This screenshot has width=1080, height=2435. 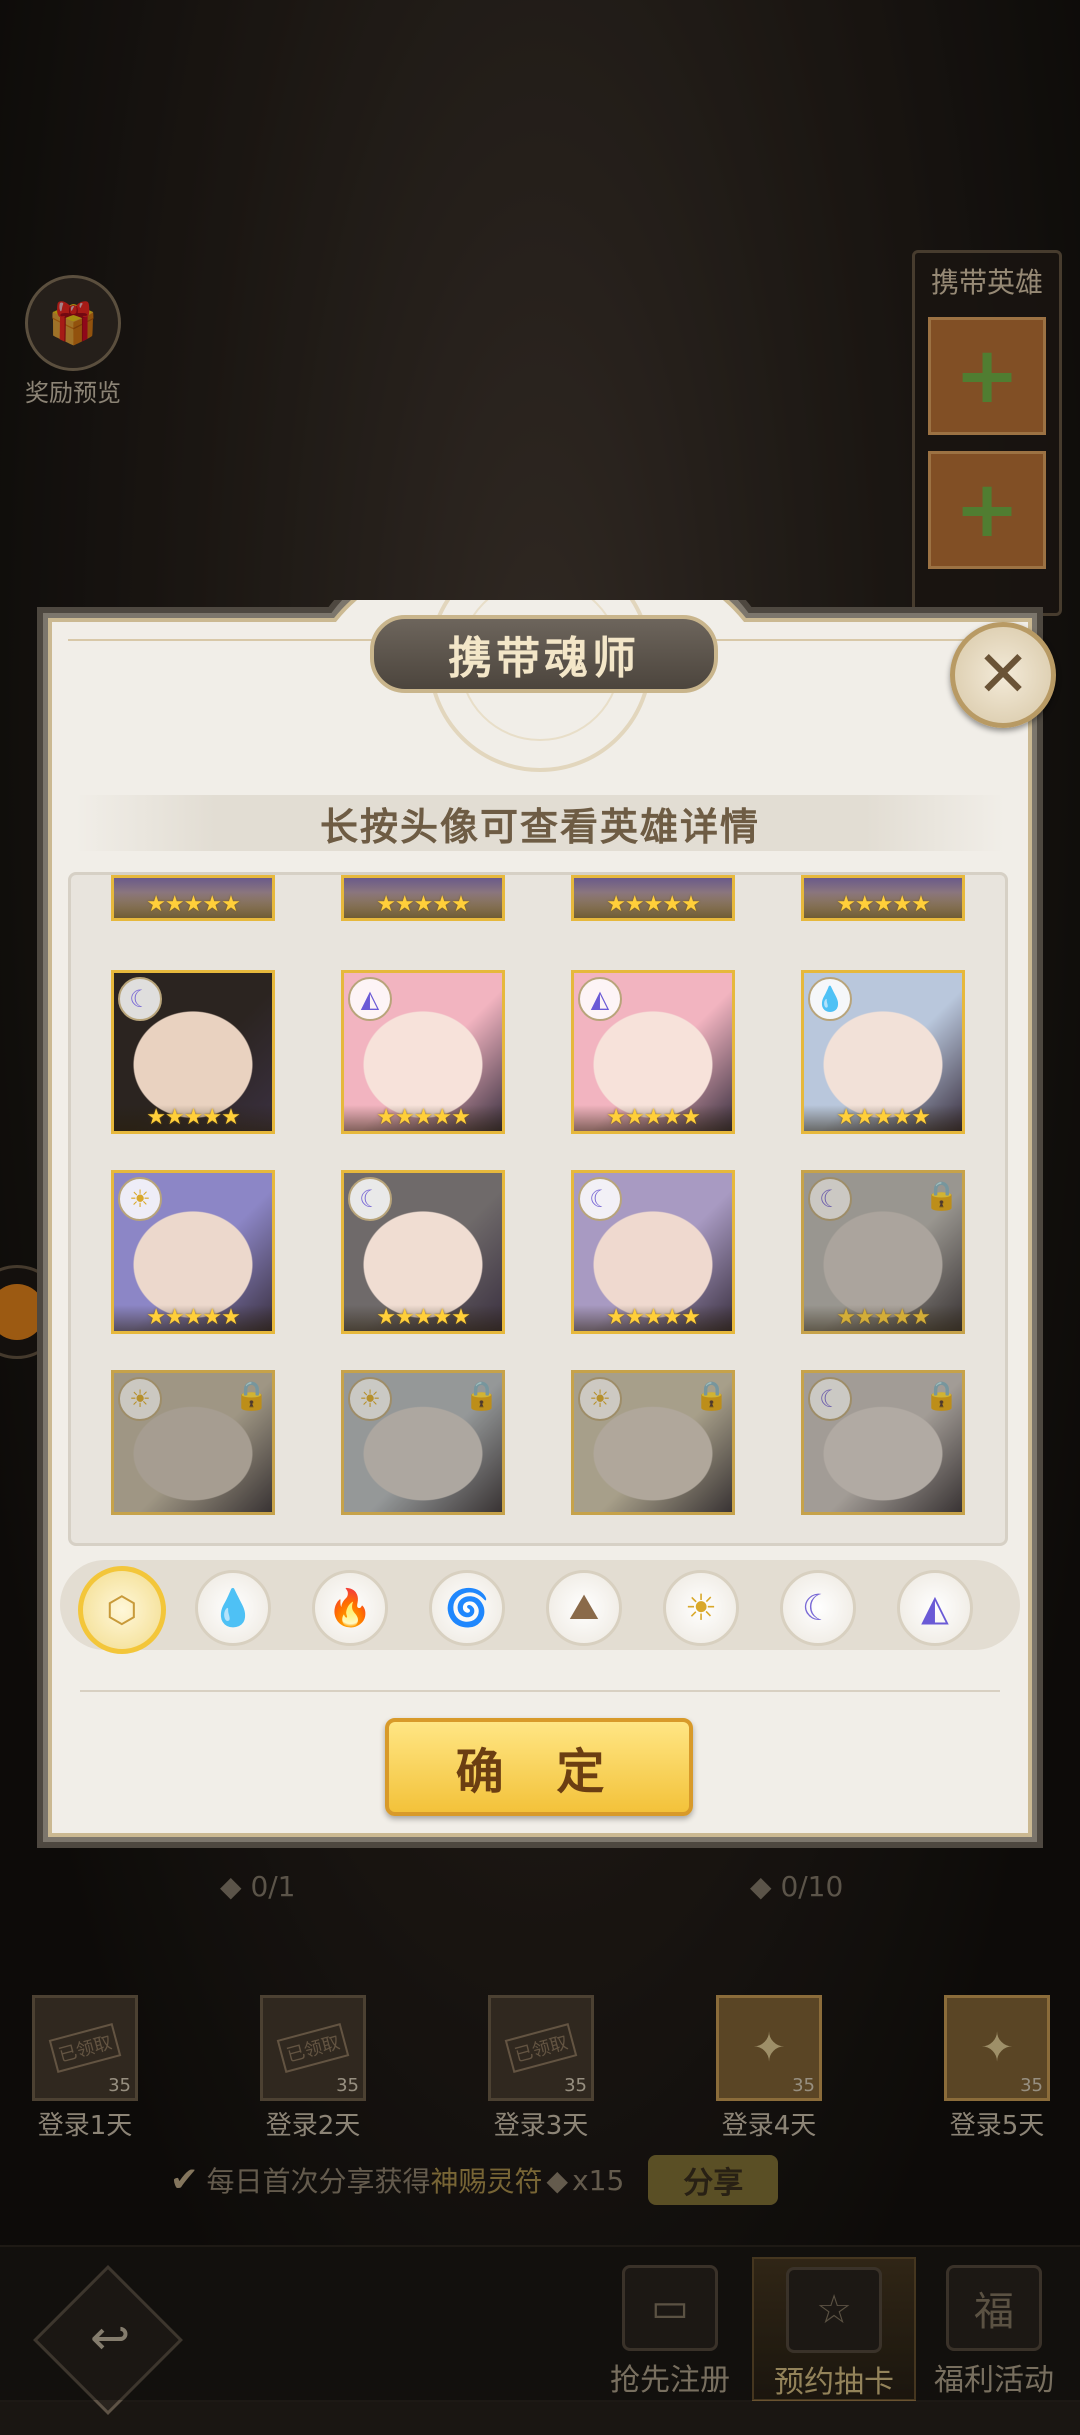 What do you see at coordinates (539, 1767) in the screenshot?
I see `confirm-button: 确 定` at bounding box center [539, 1767].